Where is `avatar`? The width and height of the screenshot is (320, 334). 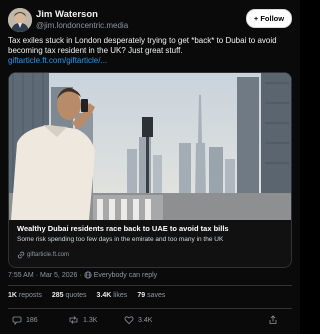 avatar is located at coordinates (20, 20).